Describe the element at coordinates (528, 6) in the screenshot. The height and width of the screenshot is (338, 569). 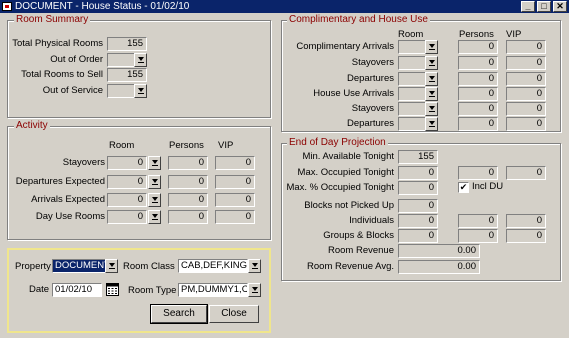
I see `minimize-button: _` at that location.